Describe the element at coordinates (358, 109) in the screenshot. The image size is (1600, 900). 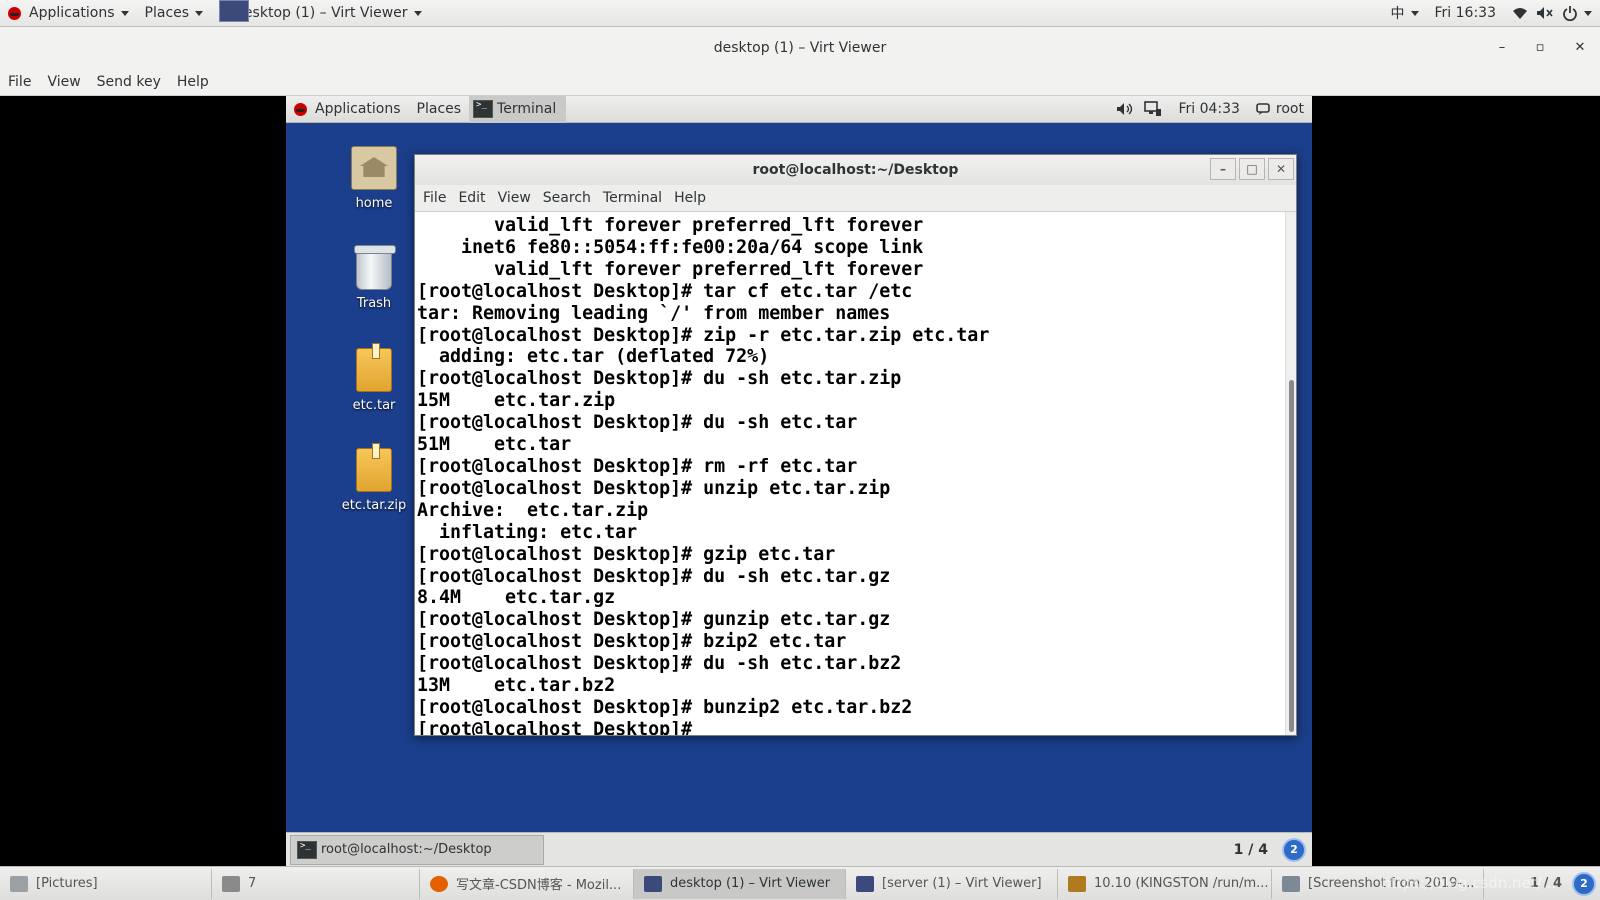
I see `guest-applications-label: Applications` at that location.